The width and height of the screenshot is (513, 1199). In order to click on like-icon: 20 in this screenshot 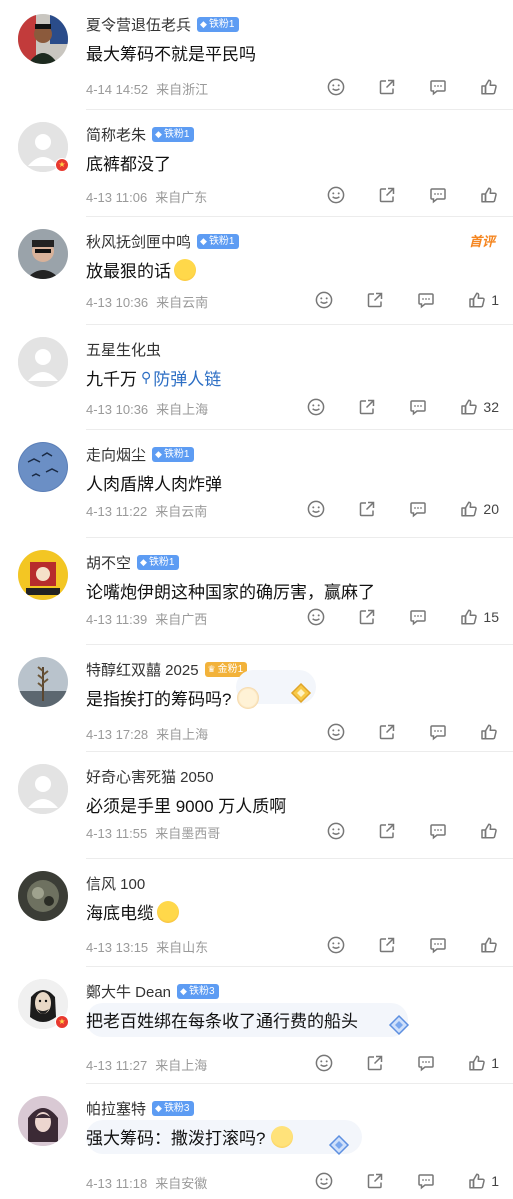, I will do `click(479, 509)`.